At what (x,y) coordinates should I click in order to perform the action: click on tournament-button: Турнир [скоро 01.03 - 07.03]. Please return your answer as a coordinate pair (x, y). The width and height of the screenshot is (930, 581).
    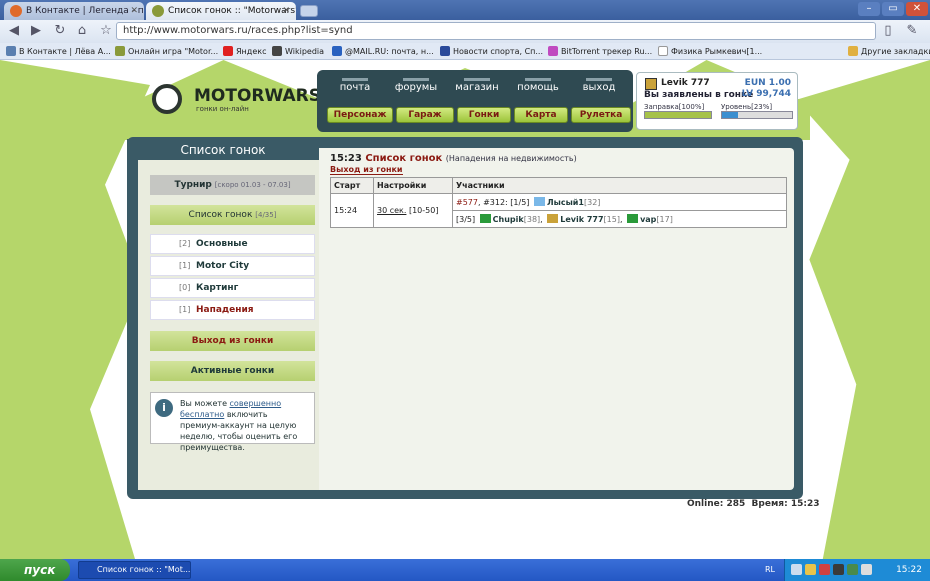
    Looking at the image, I should click on (232, 185).